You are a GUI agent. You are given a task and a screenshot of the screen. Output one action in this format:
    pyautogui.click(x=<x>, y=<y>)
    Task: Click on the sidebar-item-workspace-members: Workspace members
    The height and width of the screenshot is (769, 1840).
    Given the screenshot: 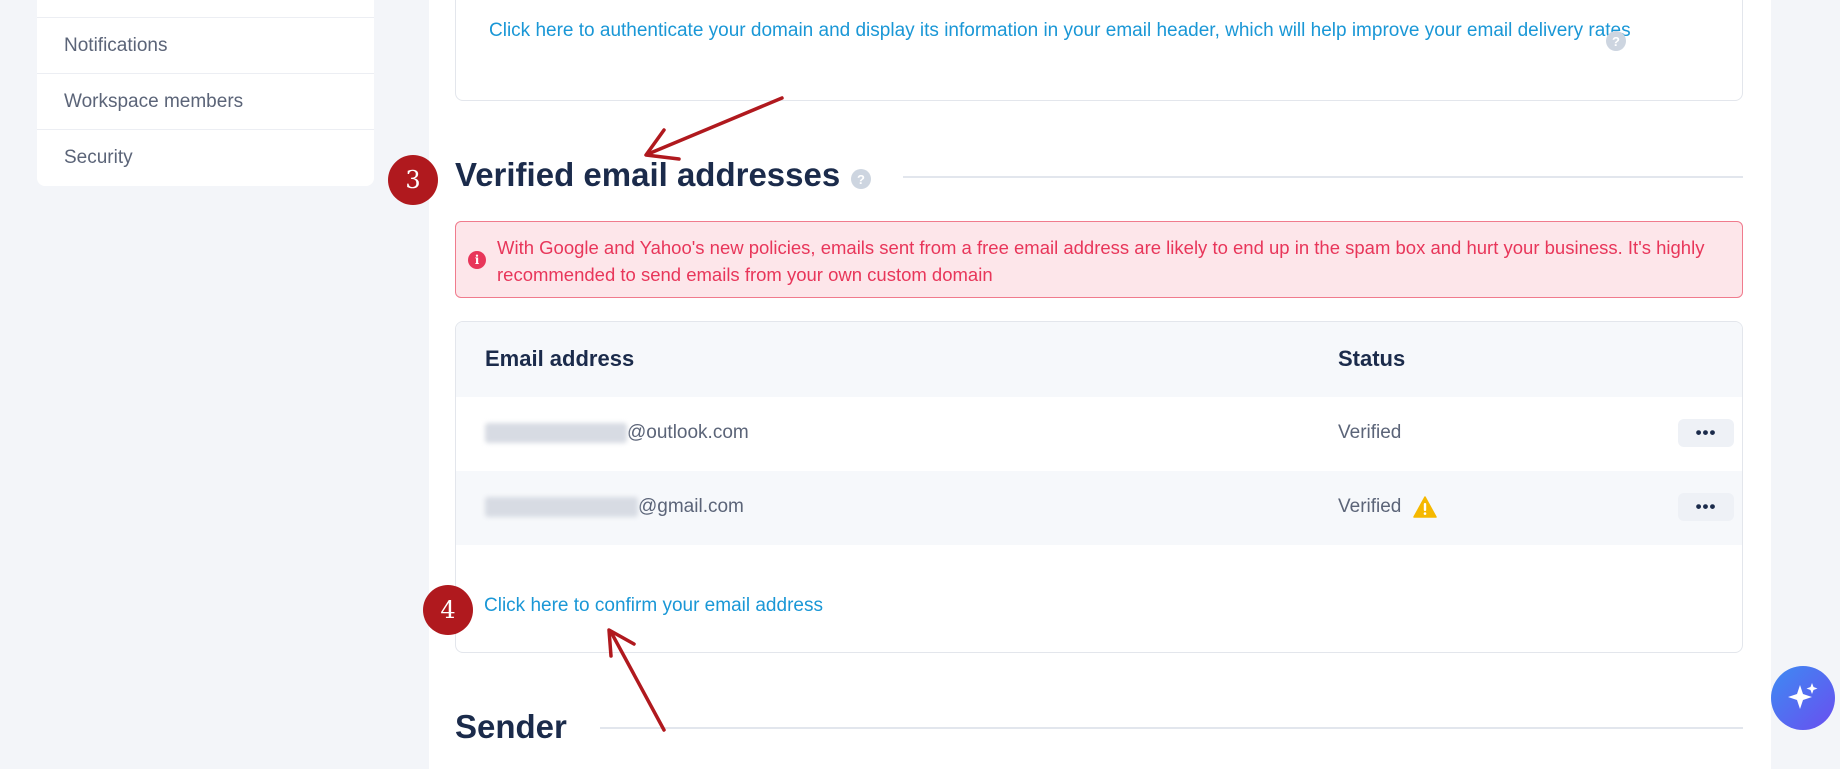 What is the action you would take?
    pyautogui.click(x=205, y=102)
    